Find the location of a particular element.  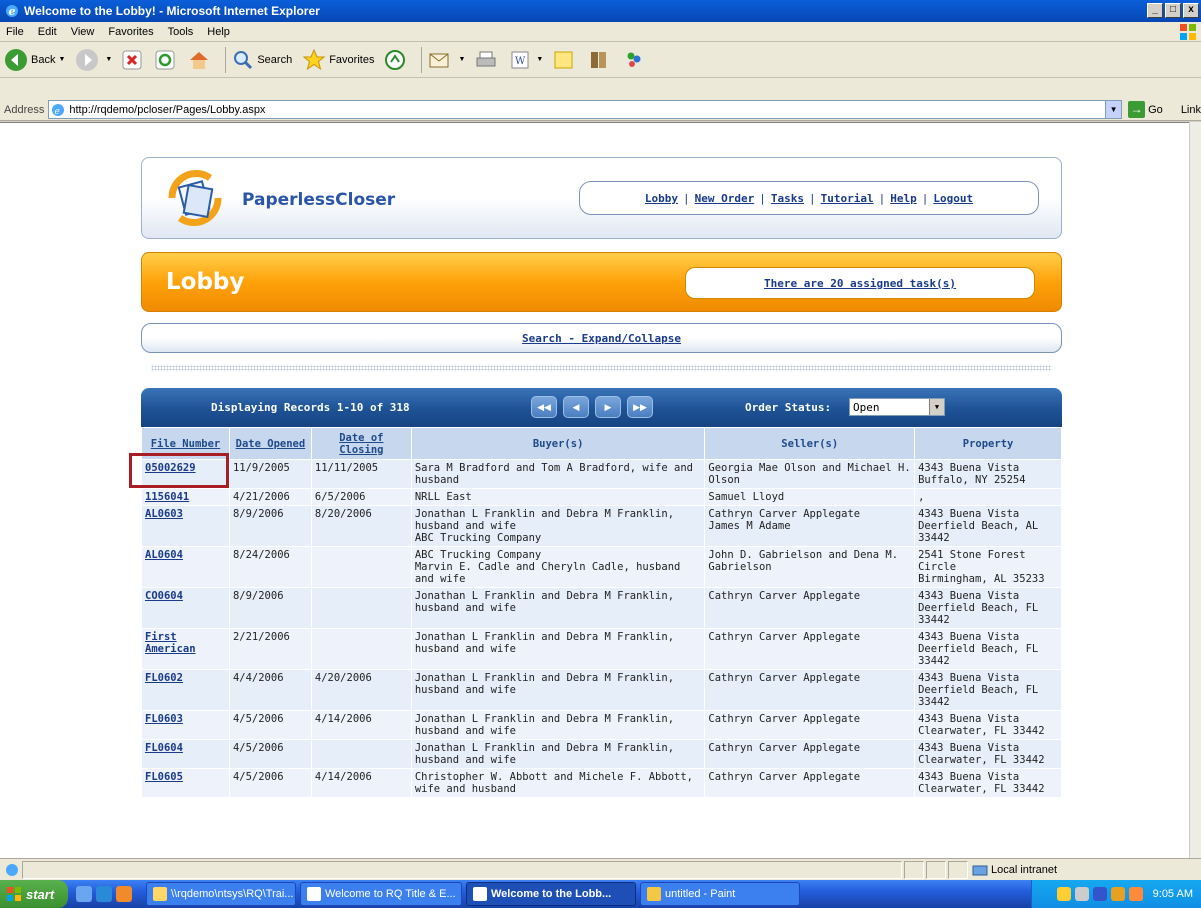

quick-launch-ie-icon is located at coordinates (104, 894).